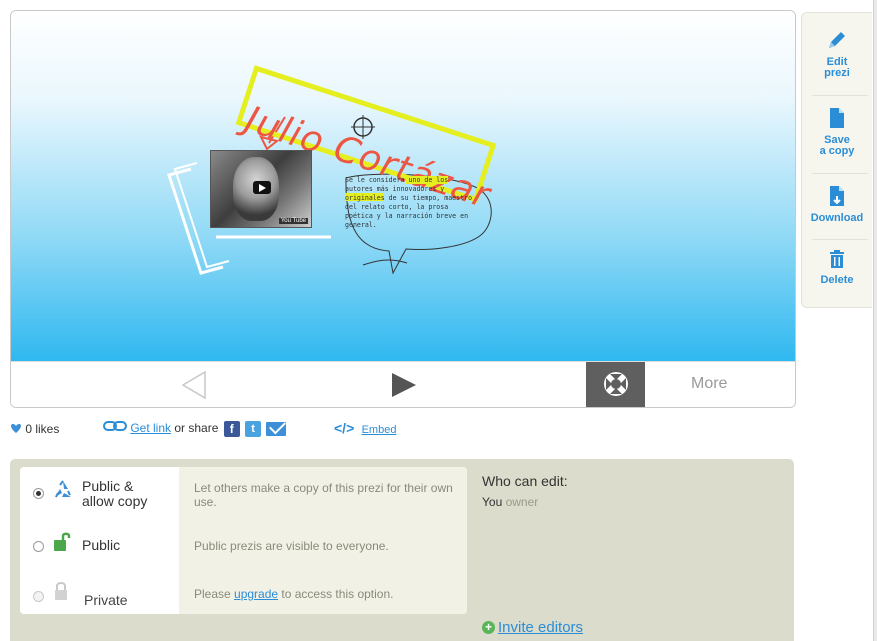 The width and height of the screenshot is (877, 641). I want to click on download-icon, so click(837, 196).